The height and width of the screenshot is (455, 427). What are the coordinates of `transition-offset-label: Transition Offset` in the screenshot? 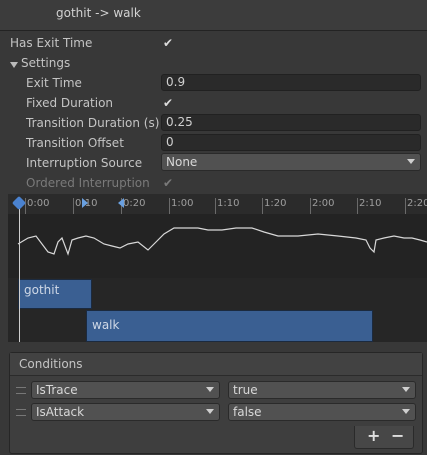 It's located at (75, 143).